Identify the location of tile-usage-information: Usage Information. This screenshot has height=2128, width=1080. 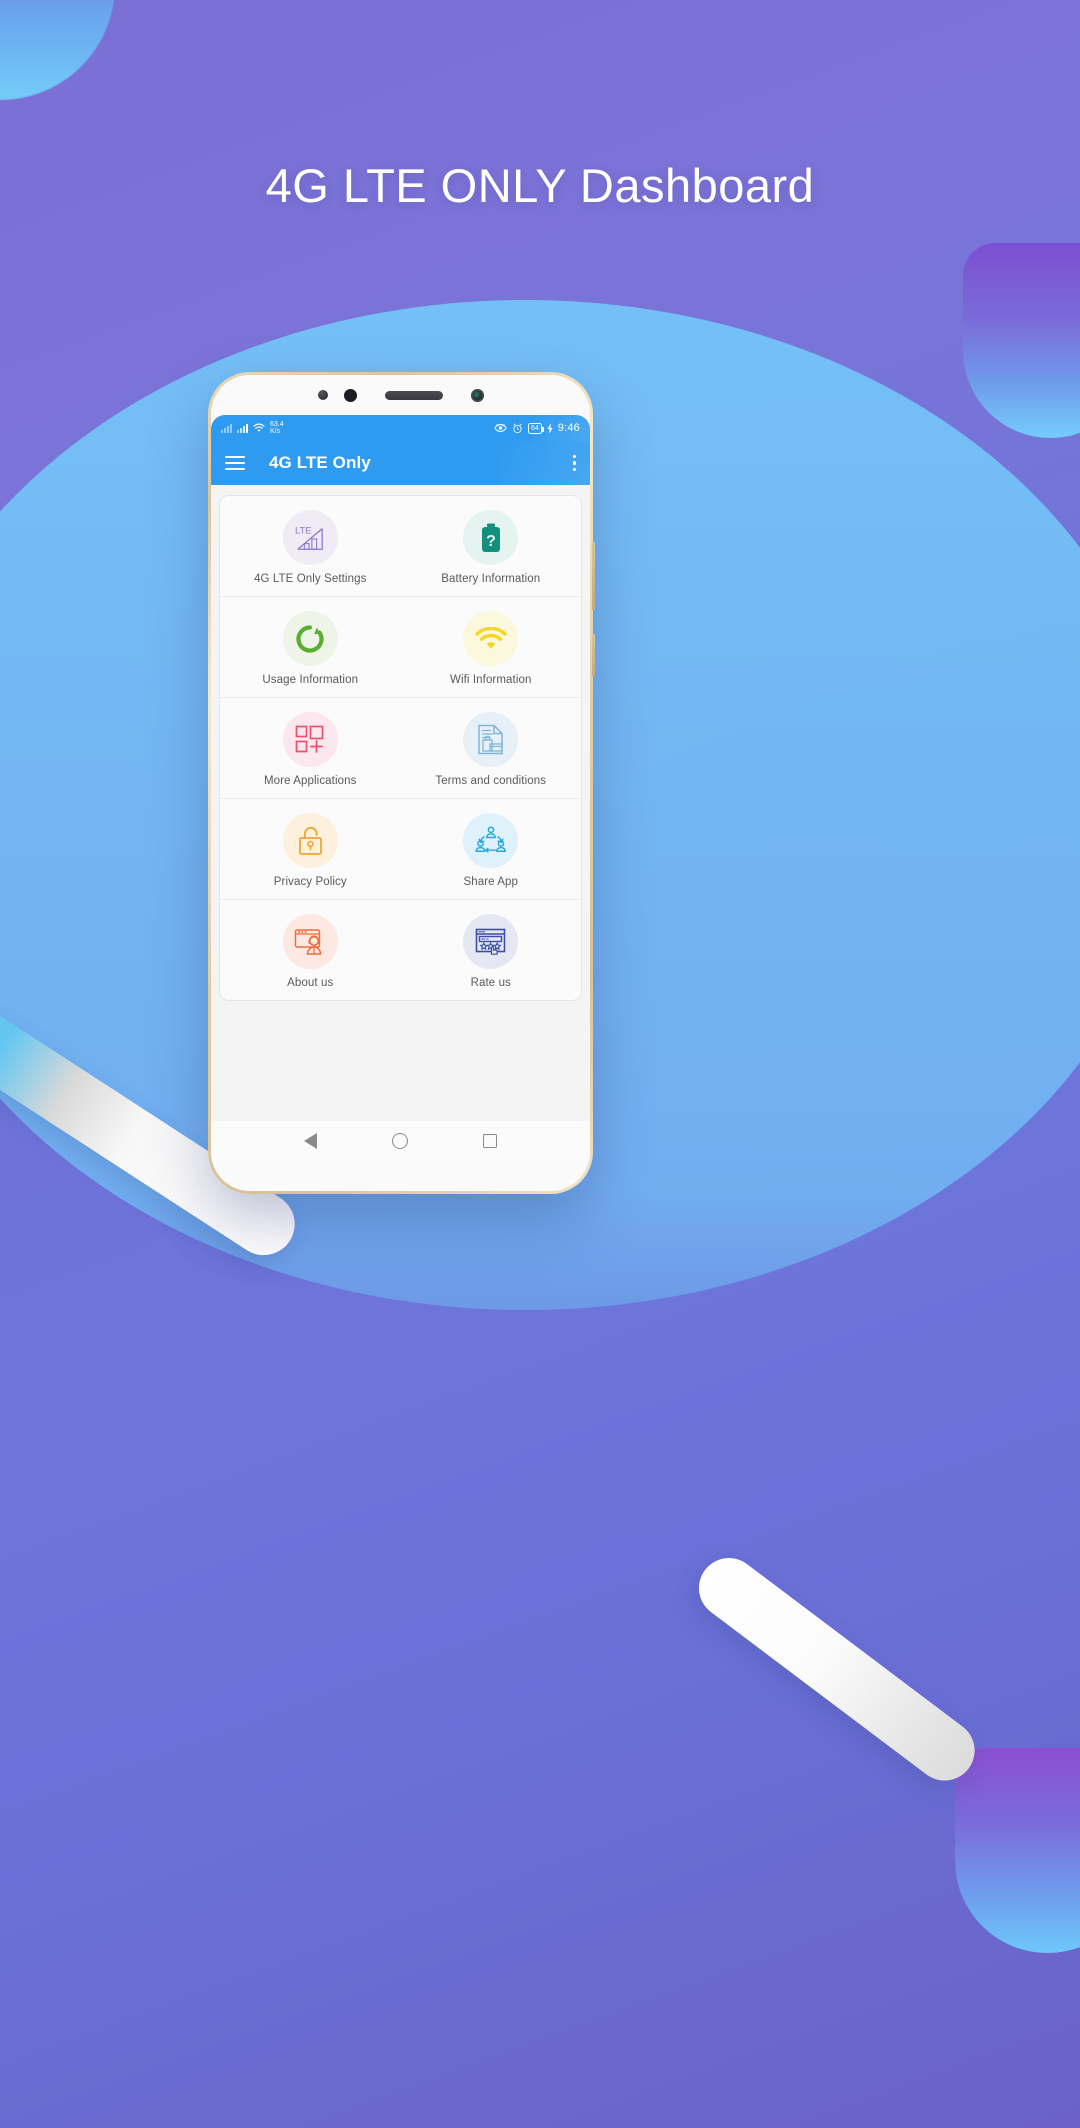
(310, 647).